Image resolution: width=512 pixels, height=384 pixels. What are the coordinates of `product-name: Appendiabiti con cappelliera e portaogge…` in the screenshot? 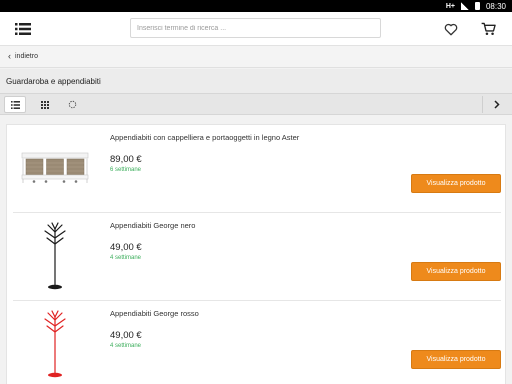 It's located at (204, 137).